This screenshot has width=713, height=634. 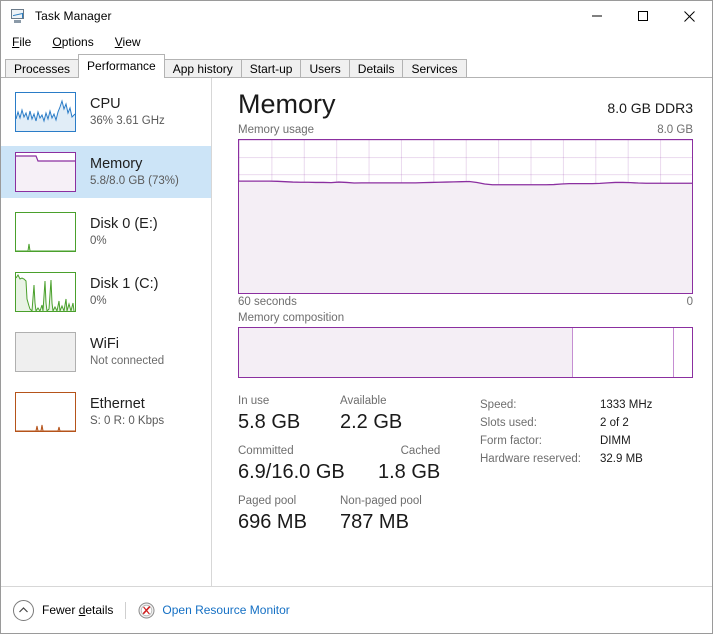 What do you see at coordinates (45, 292) in the screenshot?
I see `disk1-sparkline-icon` at bounding box center [45, 292].